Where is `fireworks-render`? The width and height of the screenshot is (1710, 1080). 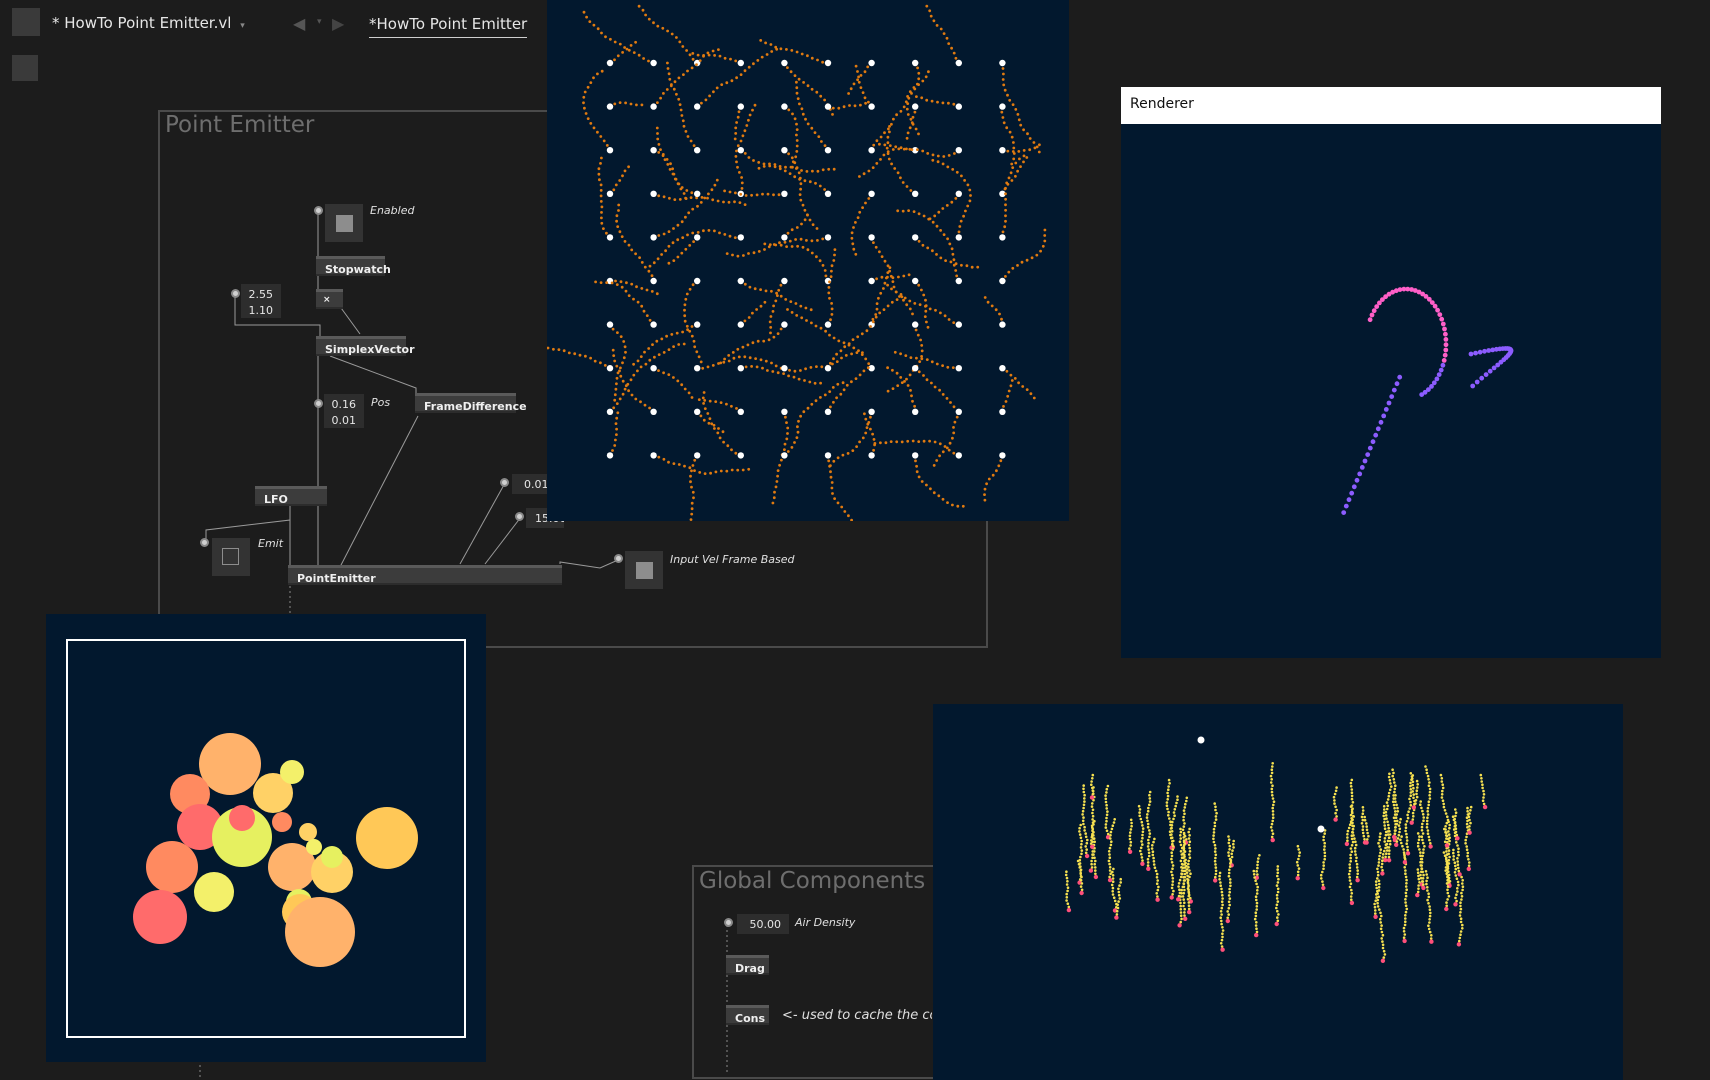
fireworks-render is located at coordinates (1278, 892).